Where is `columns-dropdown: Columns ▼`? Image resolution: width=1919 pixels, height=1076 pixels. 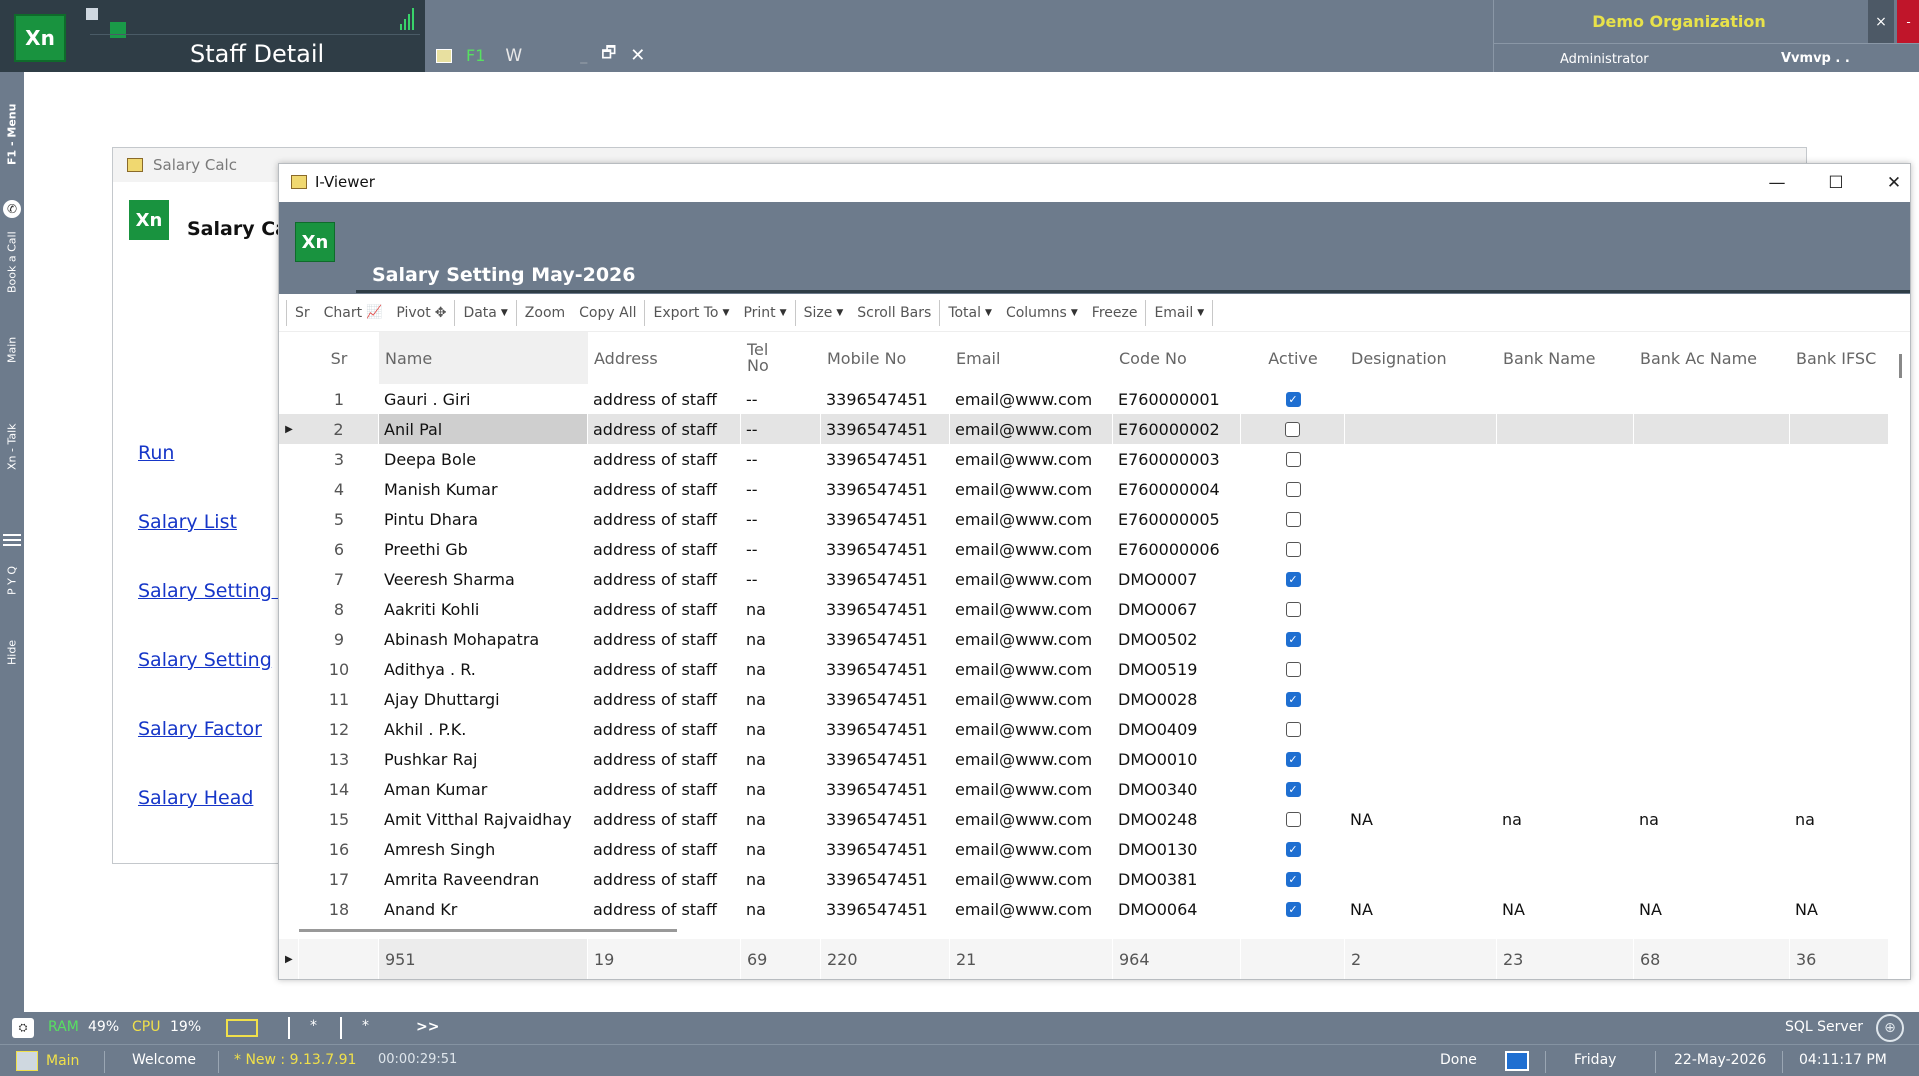 columns-dropdown: Columns ▼ is located at coordinates (1042, 313).